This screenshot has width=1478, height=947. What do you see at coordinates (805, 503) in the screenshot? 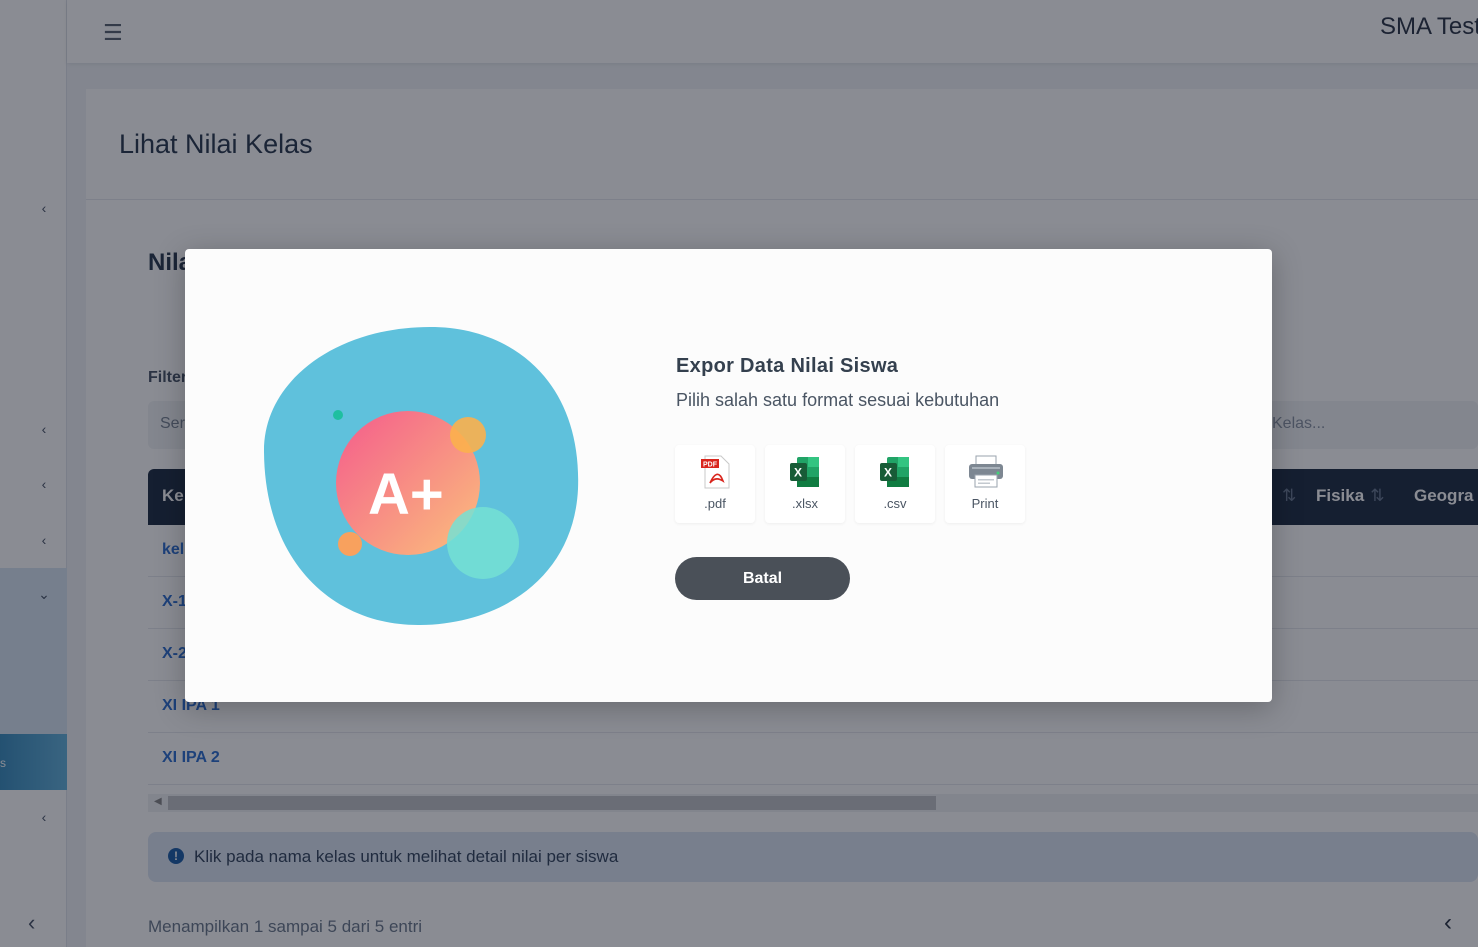
I see `format-label: .xlsx` at bounding box center [805, 503].